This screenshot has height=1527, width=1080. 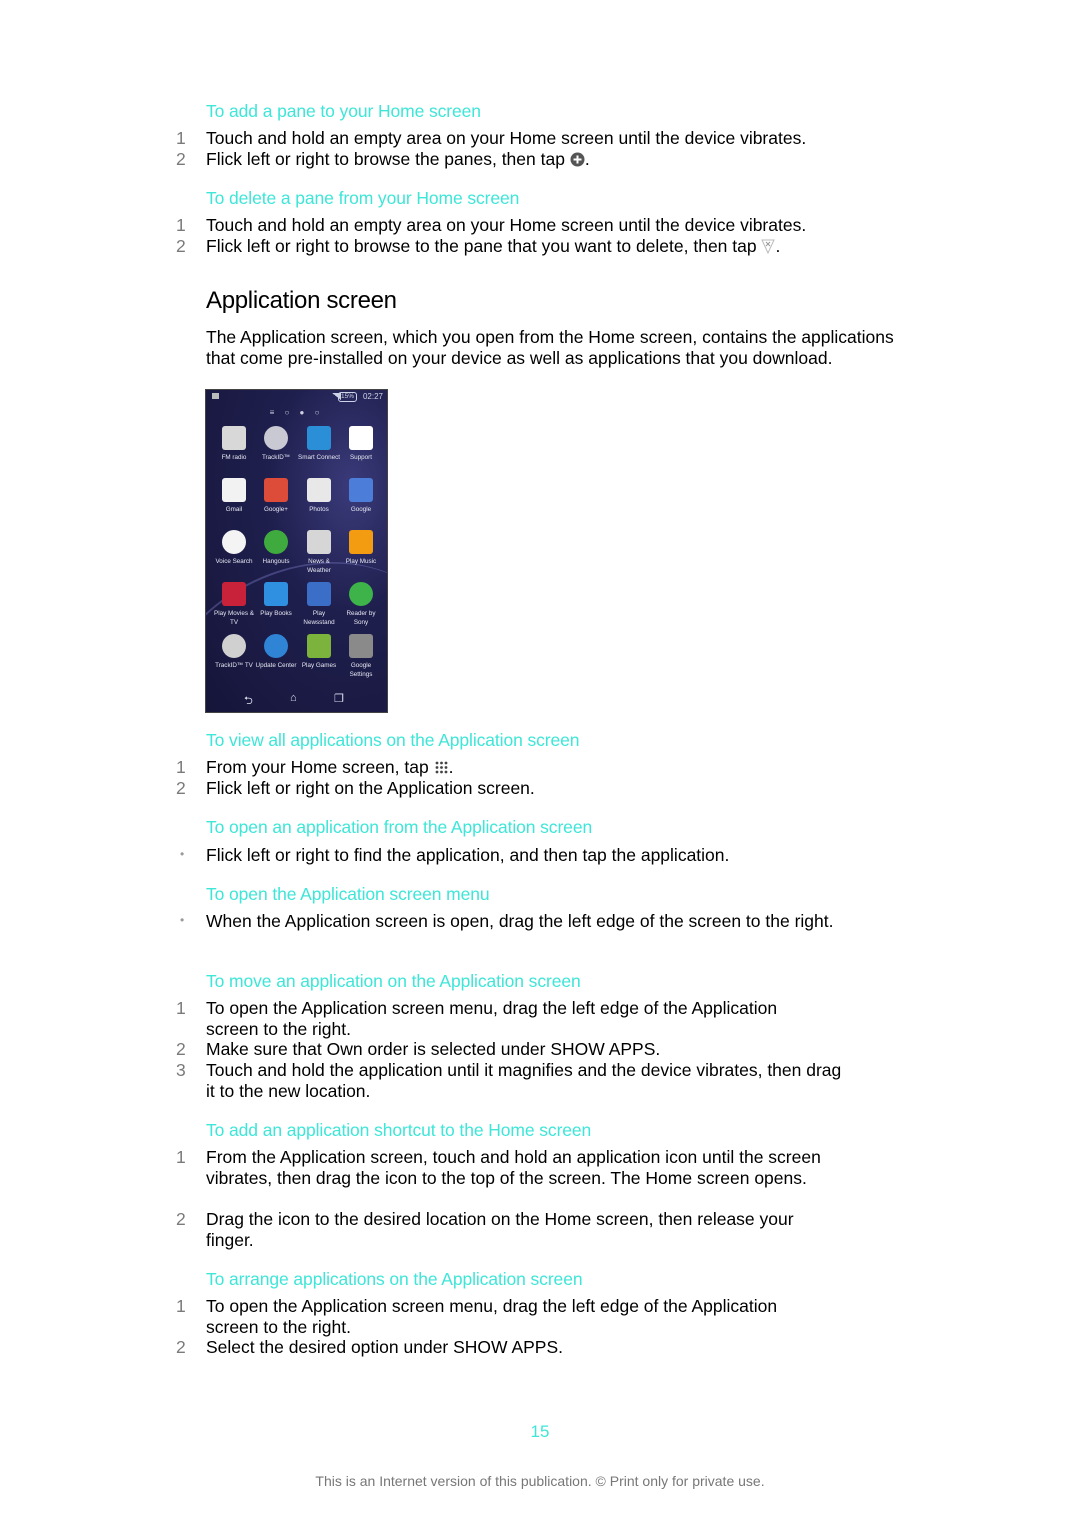 What do you see at coordinates (363, 198) in the screenshot?
I see `task-heading-delete-pane: To delete a pane from your Home screen` at bounding box center [363, 198].